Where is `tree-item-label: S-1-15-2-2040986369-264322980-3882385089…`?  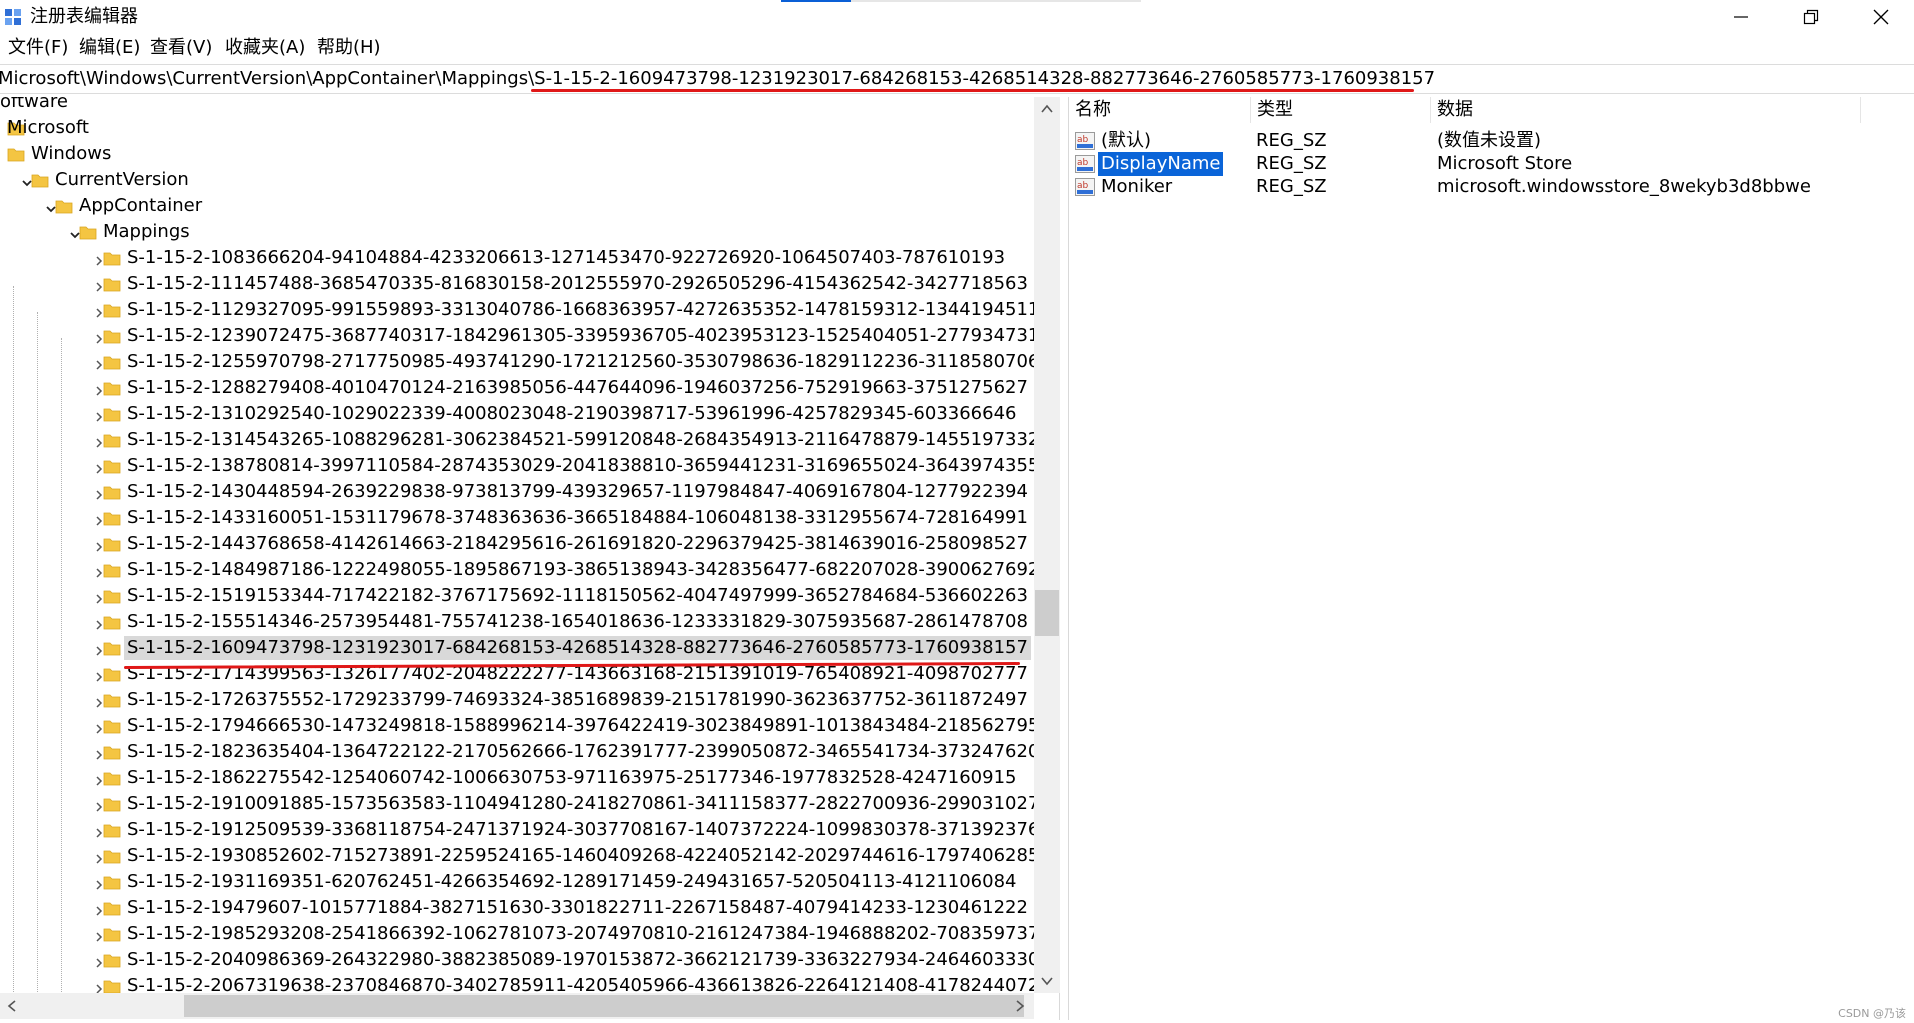 tree-item-label: S-1-15-2-2040986369-264322980-3882385089… is located at coordinates (583, 959).